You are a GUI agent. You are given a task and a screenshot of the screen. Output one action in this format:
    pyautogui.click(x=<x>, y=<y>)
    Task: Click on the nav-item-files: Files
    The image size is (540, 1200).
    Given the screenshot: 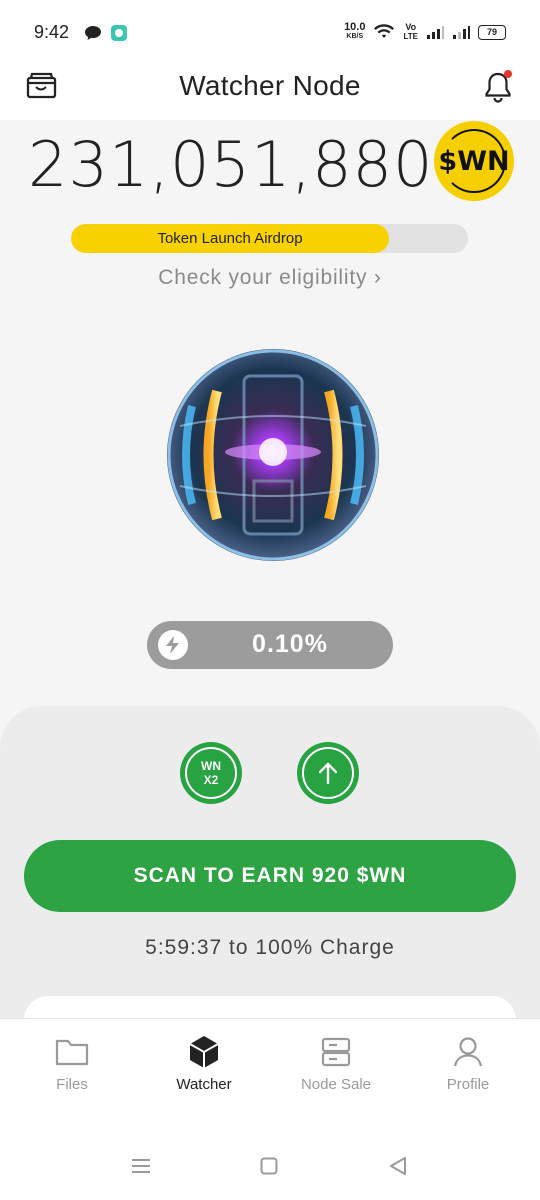 What is the action you would take?
    pyautogui.click(x=72, y=1063)
    